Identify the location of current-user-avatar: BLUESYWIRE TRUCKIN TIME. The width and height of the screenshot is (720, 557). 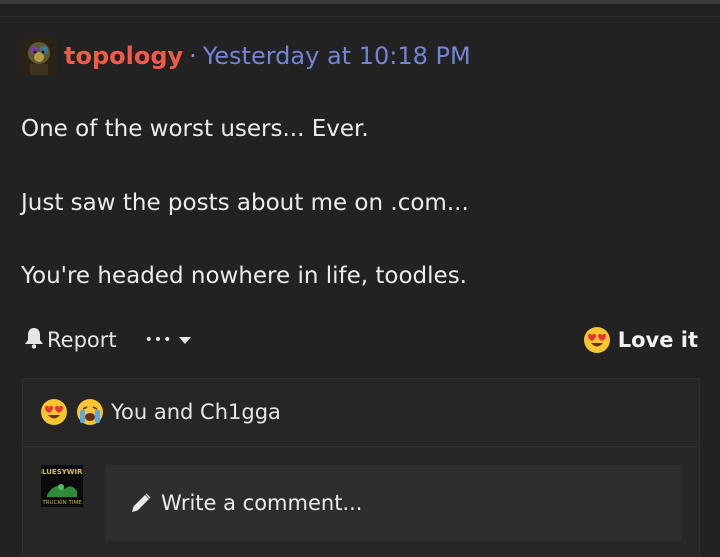
(62, 486).